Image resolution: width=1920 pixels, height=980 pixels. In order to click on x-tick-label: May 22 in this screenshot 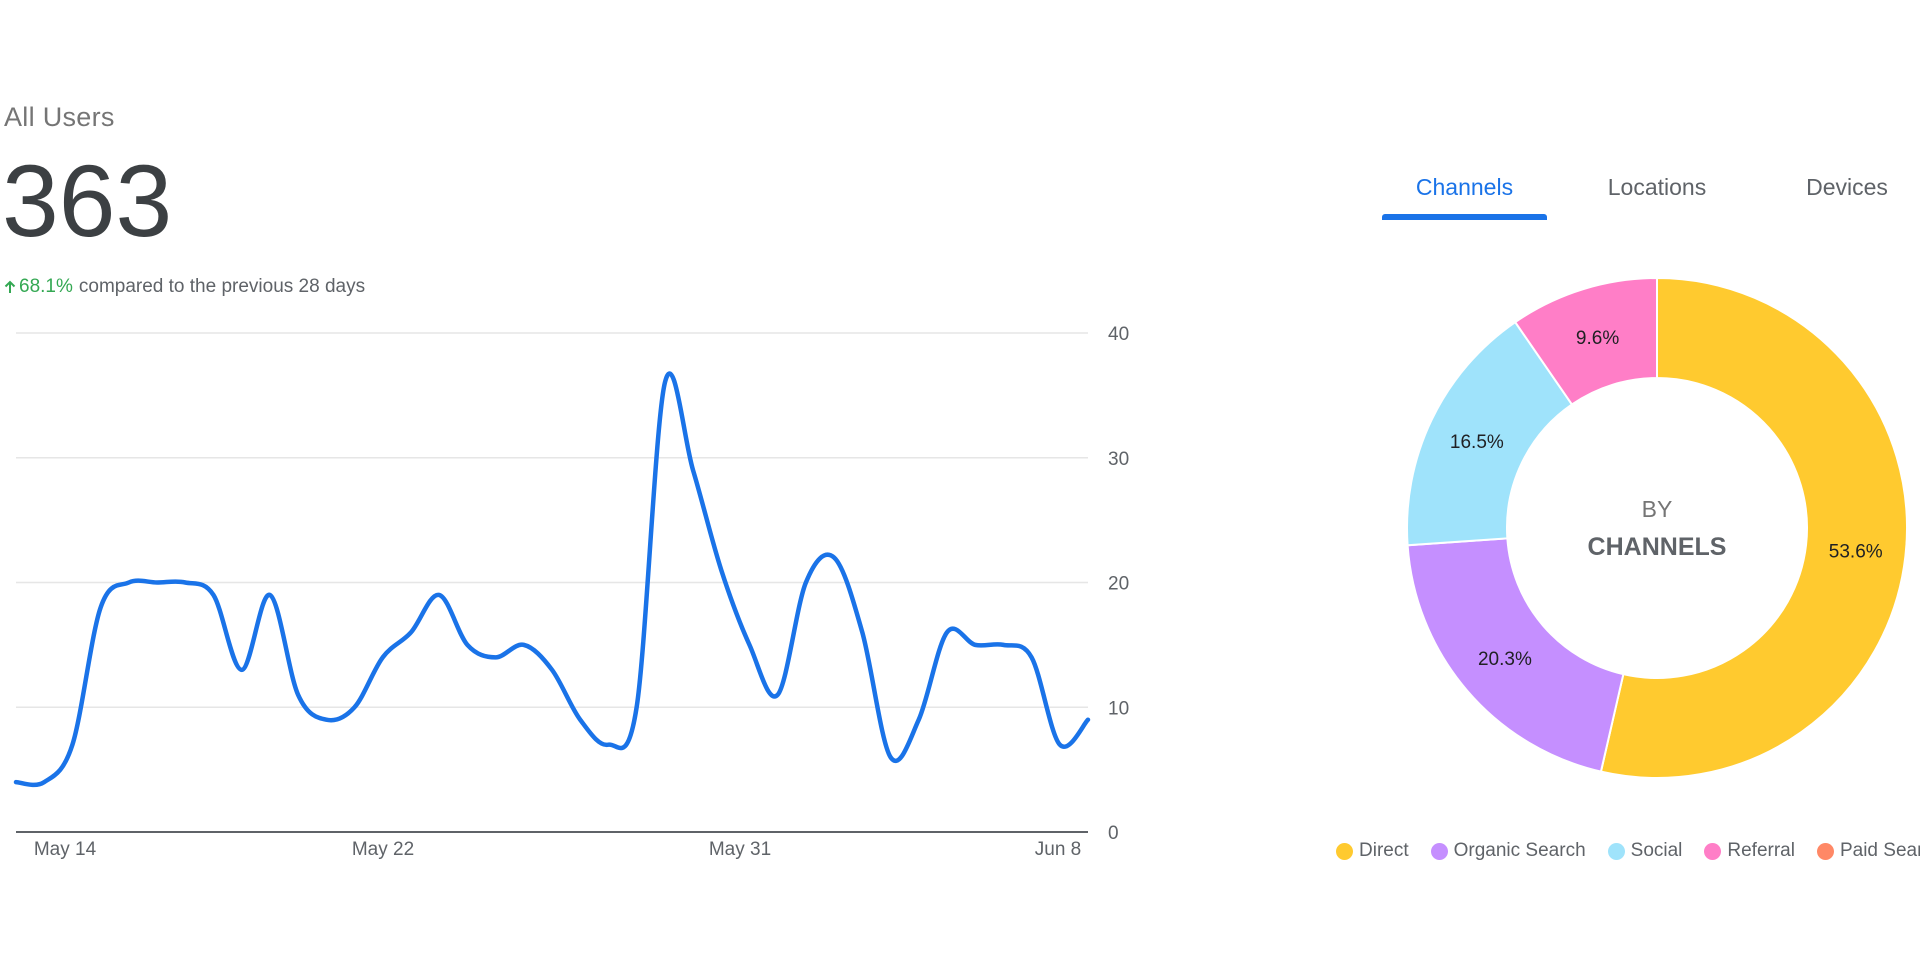, I will do `click(383, 849)`.